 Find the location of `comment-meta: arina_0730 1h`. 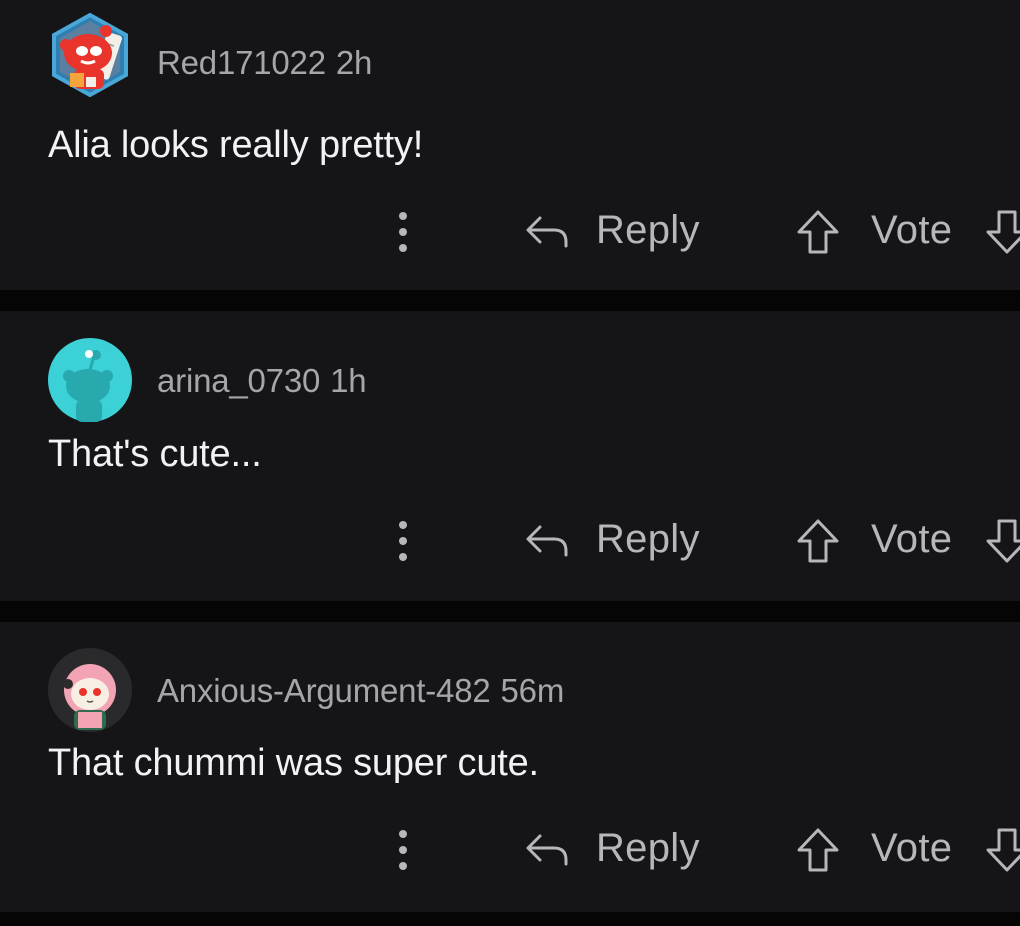

comment-meta: arina_0730 1h is located at coordinates (262, 381).